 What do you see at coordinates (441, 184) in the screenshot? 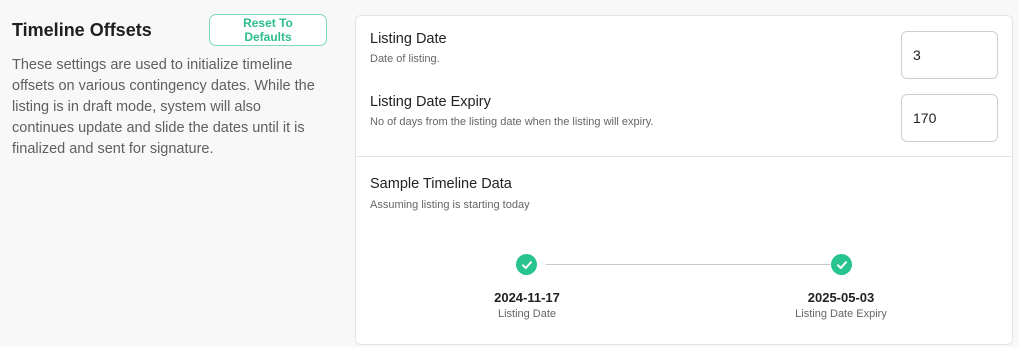
I see `sample-timeline-title: Sample Timeline Data` at bounding box center [441, 184].